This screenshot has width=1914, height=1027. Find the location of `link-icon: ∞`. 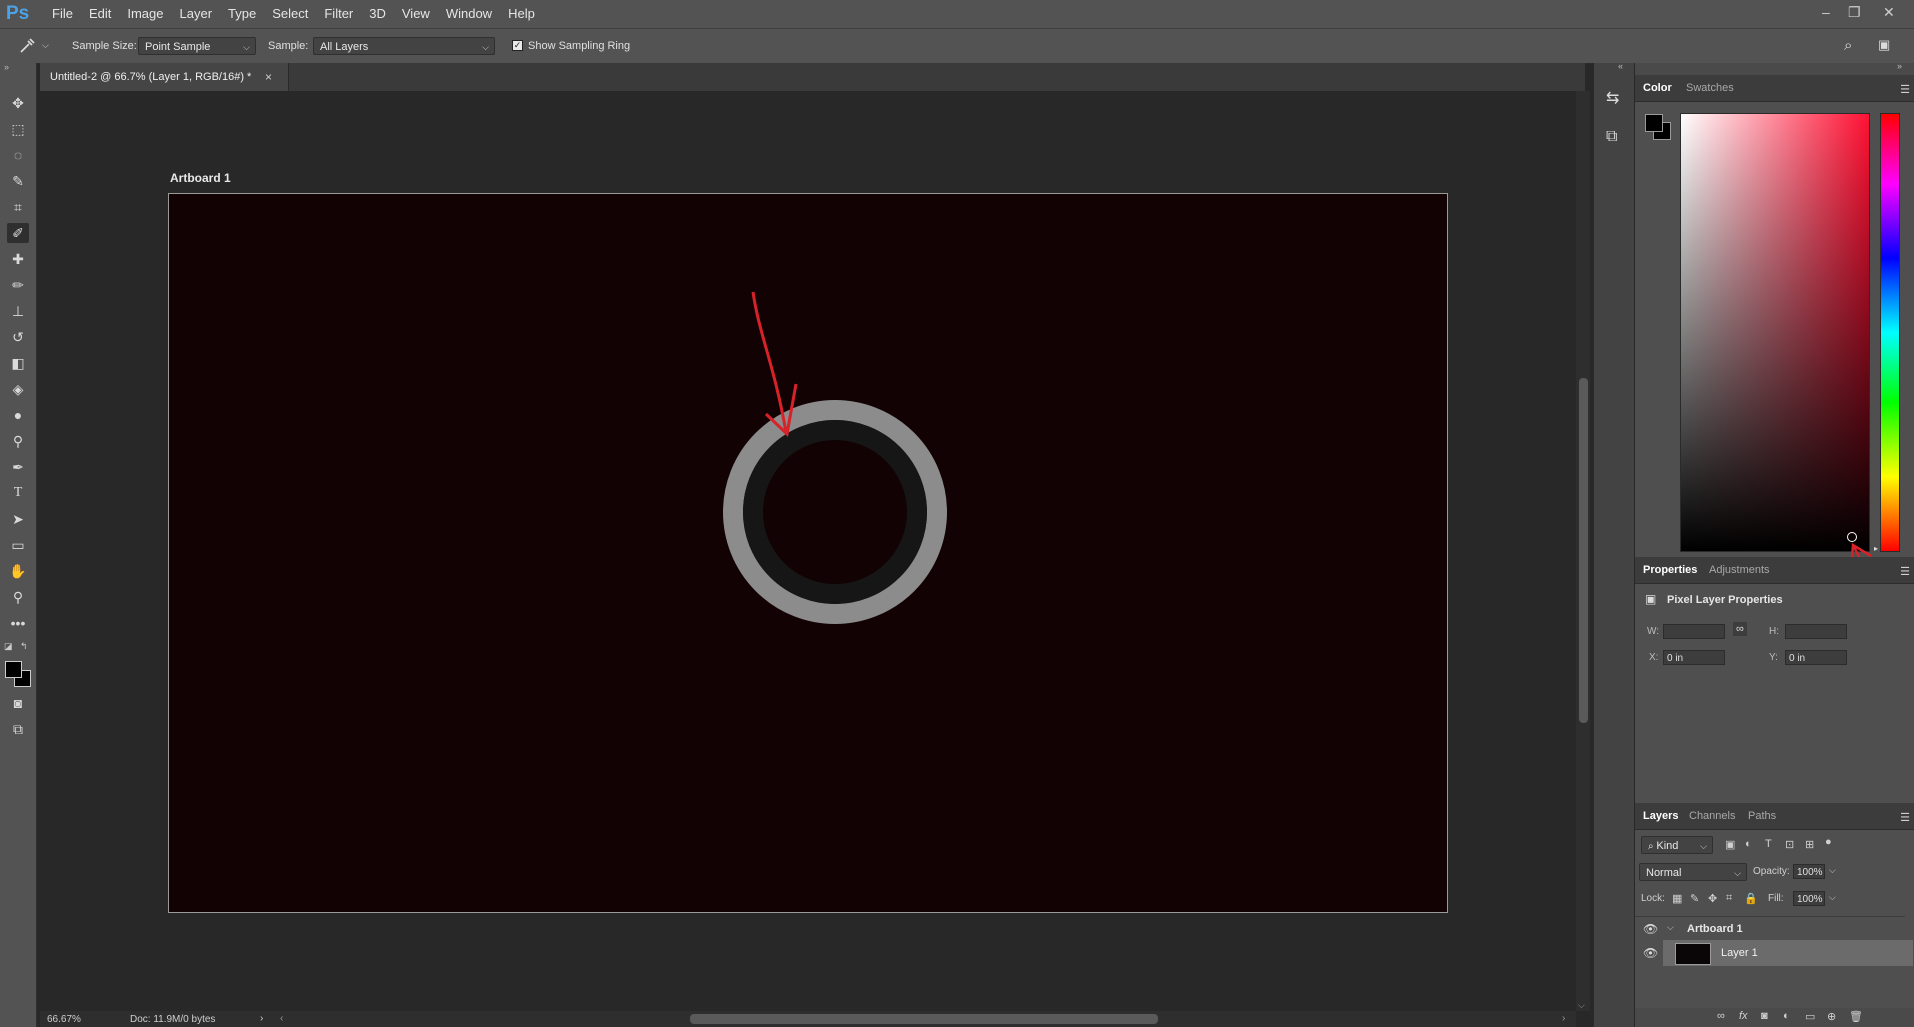

link-icon: ∞ is located at coordinates (1740, 629).